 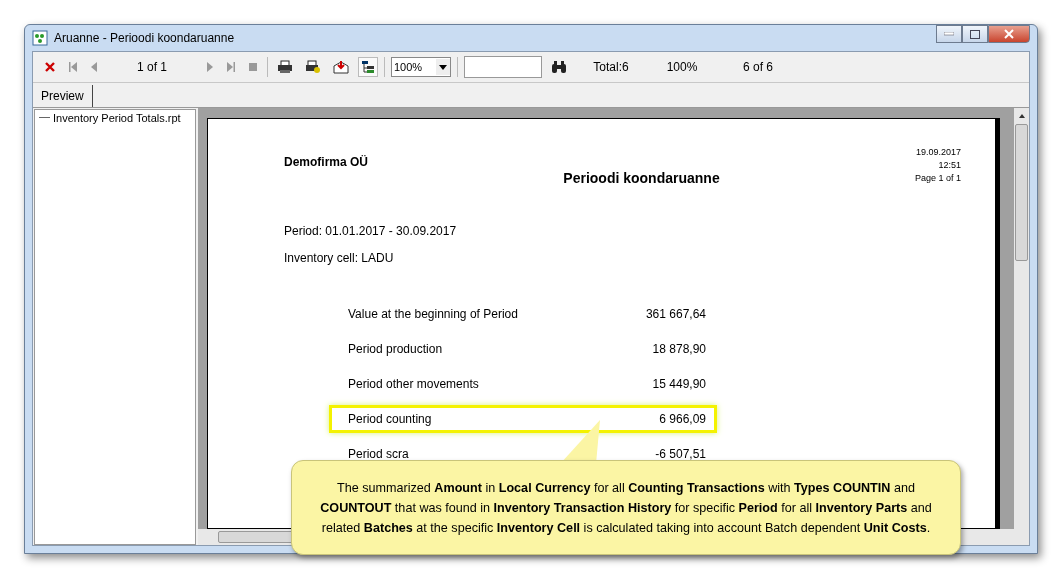 What do you see at coordinates (433, 314) in the screenshot?
I see `row-label: Value at the beginning of Period` at bounding box center [433, 314].